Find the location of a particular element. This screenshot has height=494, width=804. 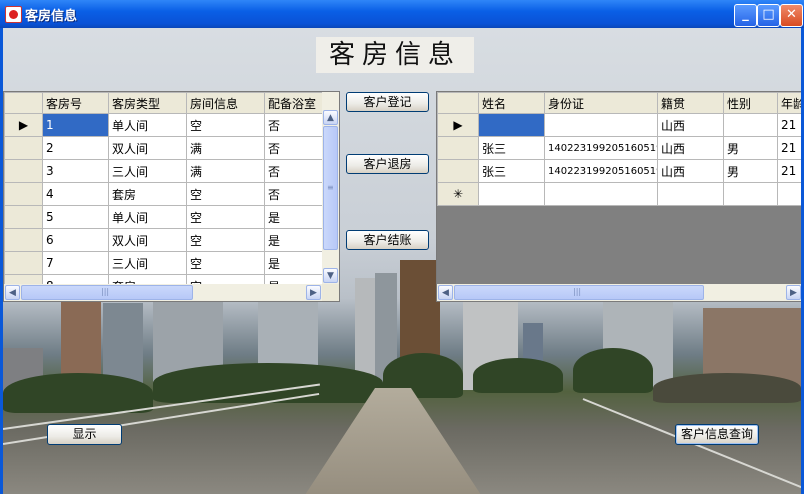

table-row: ▶ 山西 21 is located at coordinates (619, 125).